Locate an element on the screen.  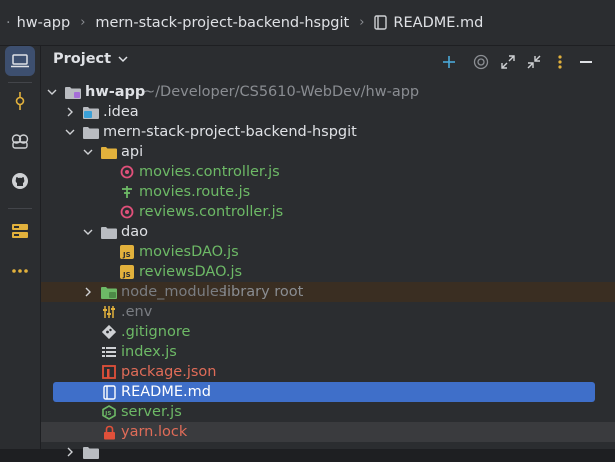
project-view-selector: Project is located at coordinates (91, 59).